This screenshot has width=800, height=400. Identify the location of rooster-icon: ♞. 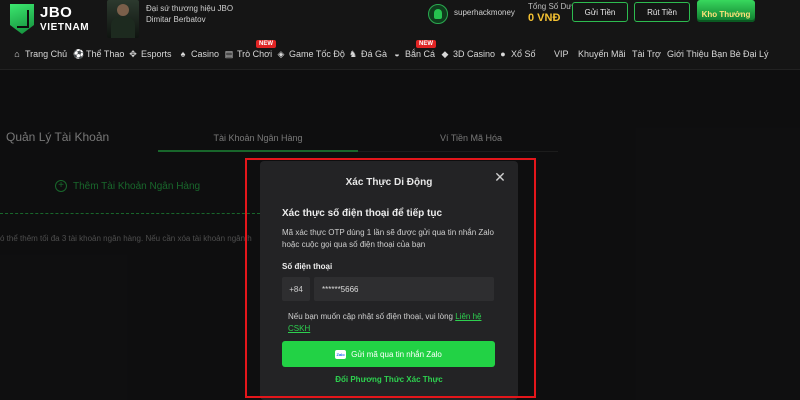
(353, 54).